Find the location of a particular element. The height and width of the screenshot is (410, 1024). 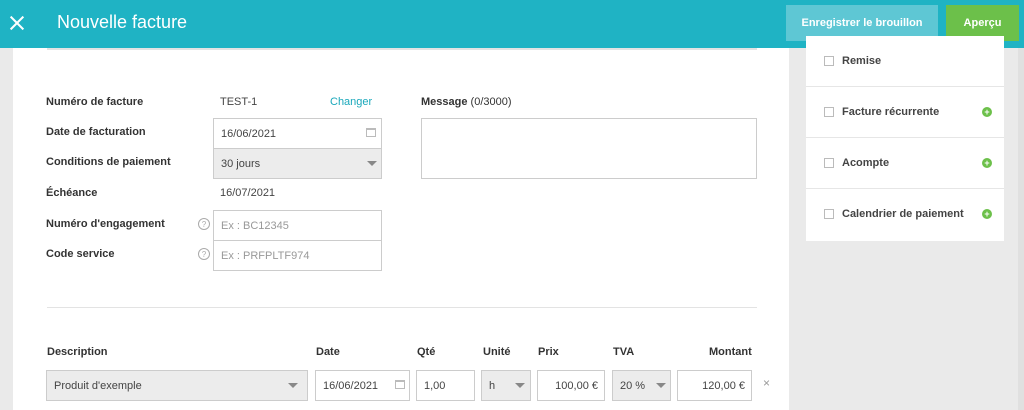

invoice-number-label: Numéro de facture is located at coordinates (95, 102).